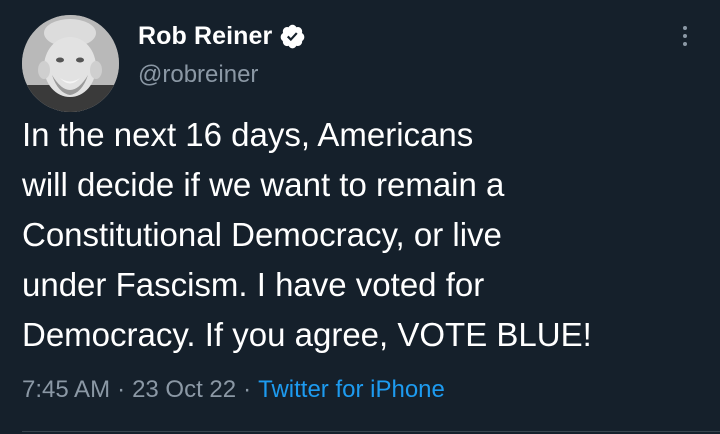 This screenshot has height=434, width=720. Describe the element at coordinates (253, 284) in the screenshot. I see `tweet-text-line: under Fascism. I have voted for` at that location.